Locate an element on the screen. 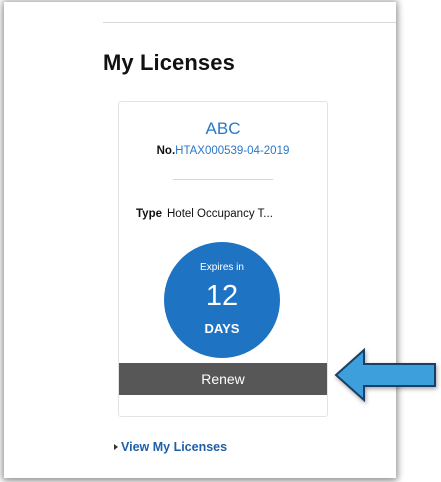 The image size is (441, 482). caret-right-icon is located at coordinates (116, 446).